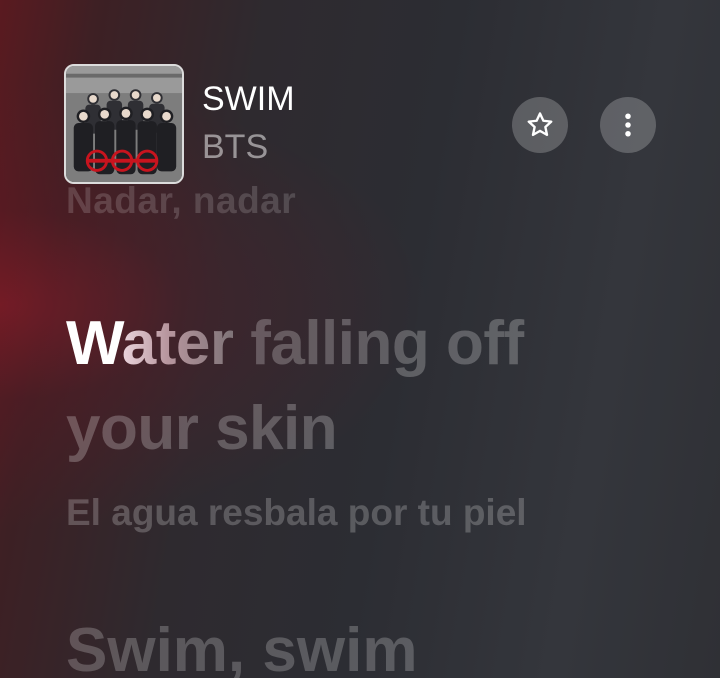  I want to click on lyric-translation: El agua resbala por tu piel, so click(296, 512).